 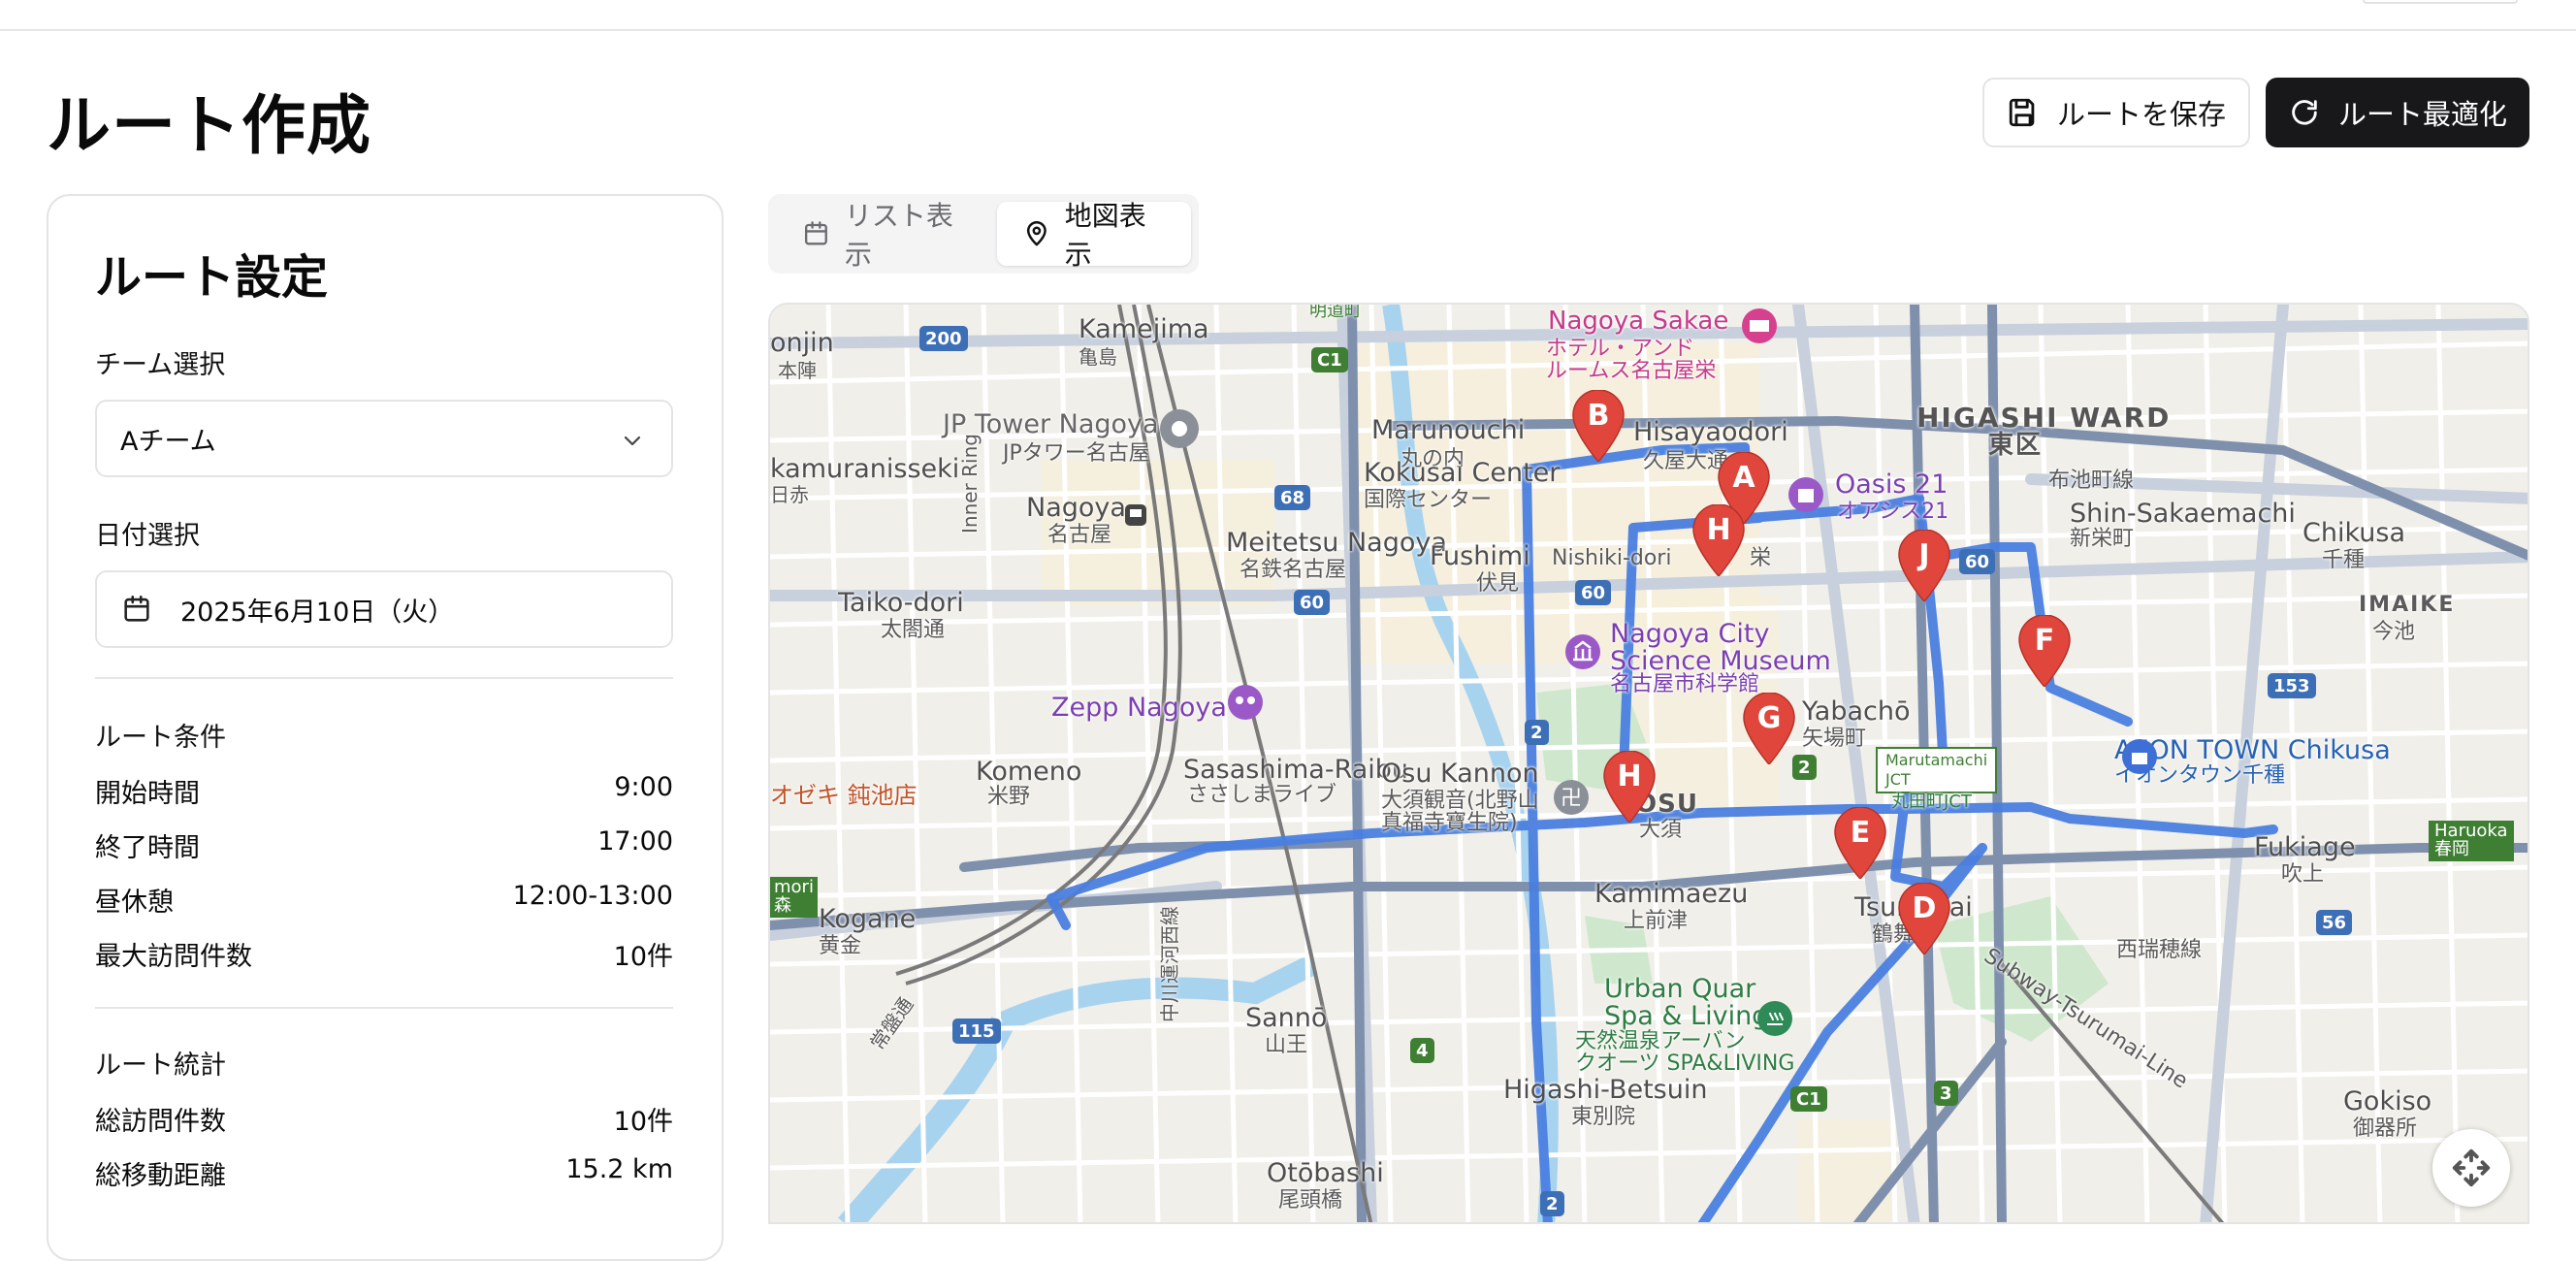 I want to click on condition-label: 開始時間, so click(x=147, y=794).